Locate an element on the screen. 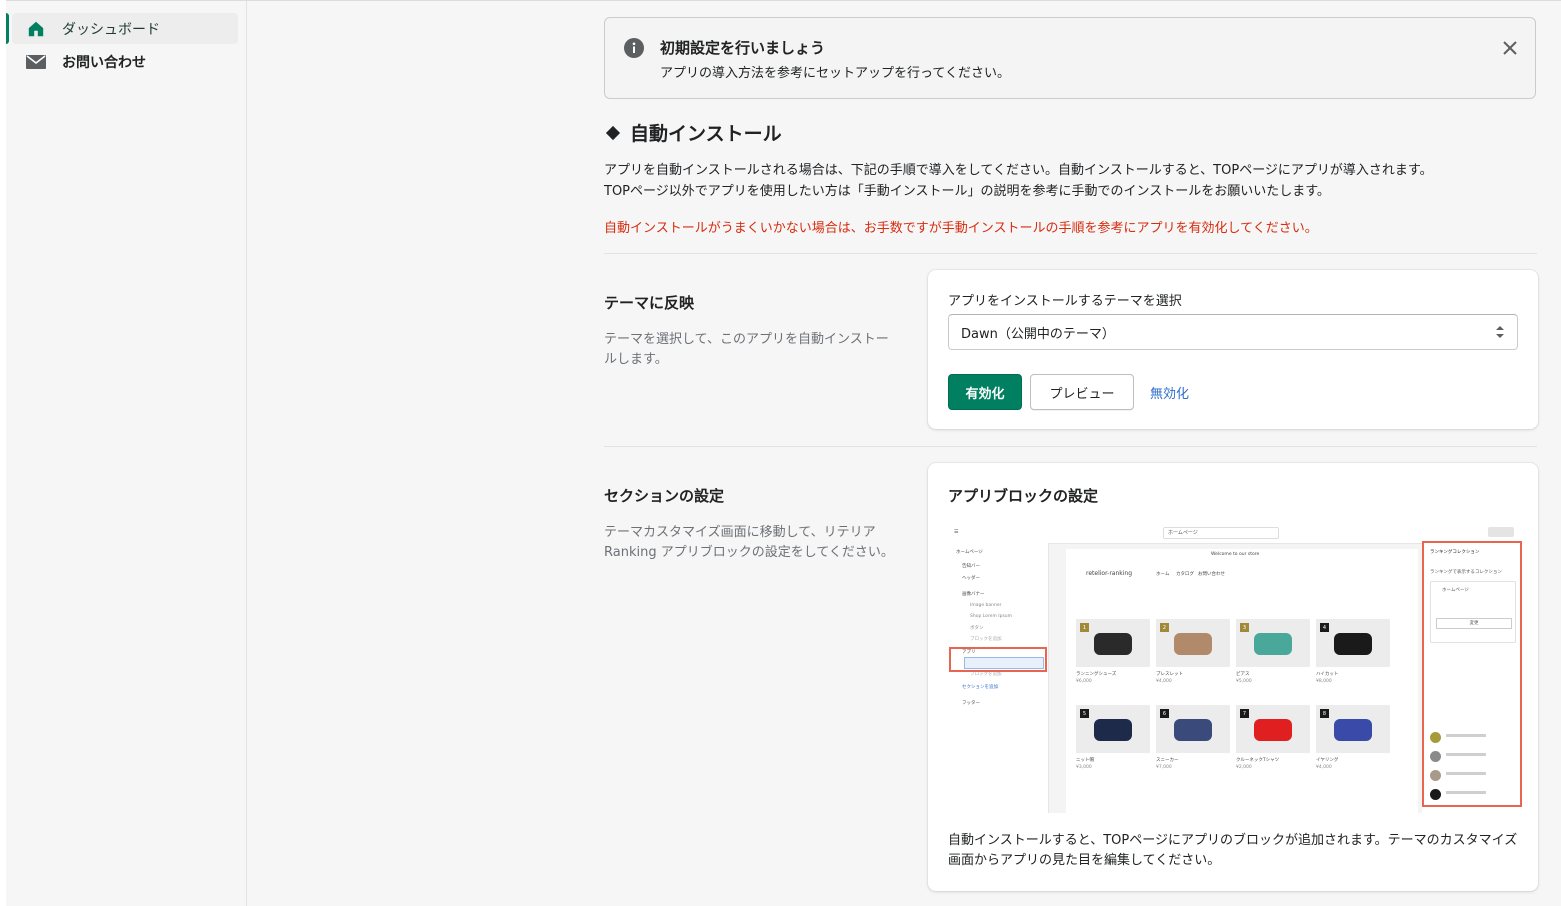  mock-nav: ホーム is located at coordinates (1163, 574).